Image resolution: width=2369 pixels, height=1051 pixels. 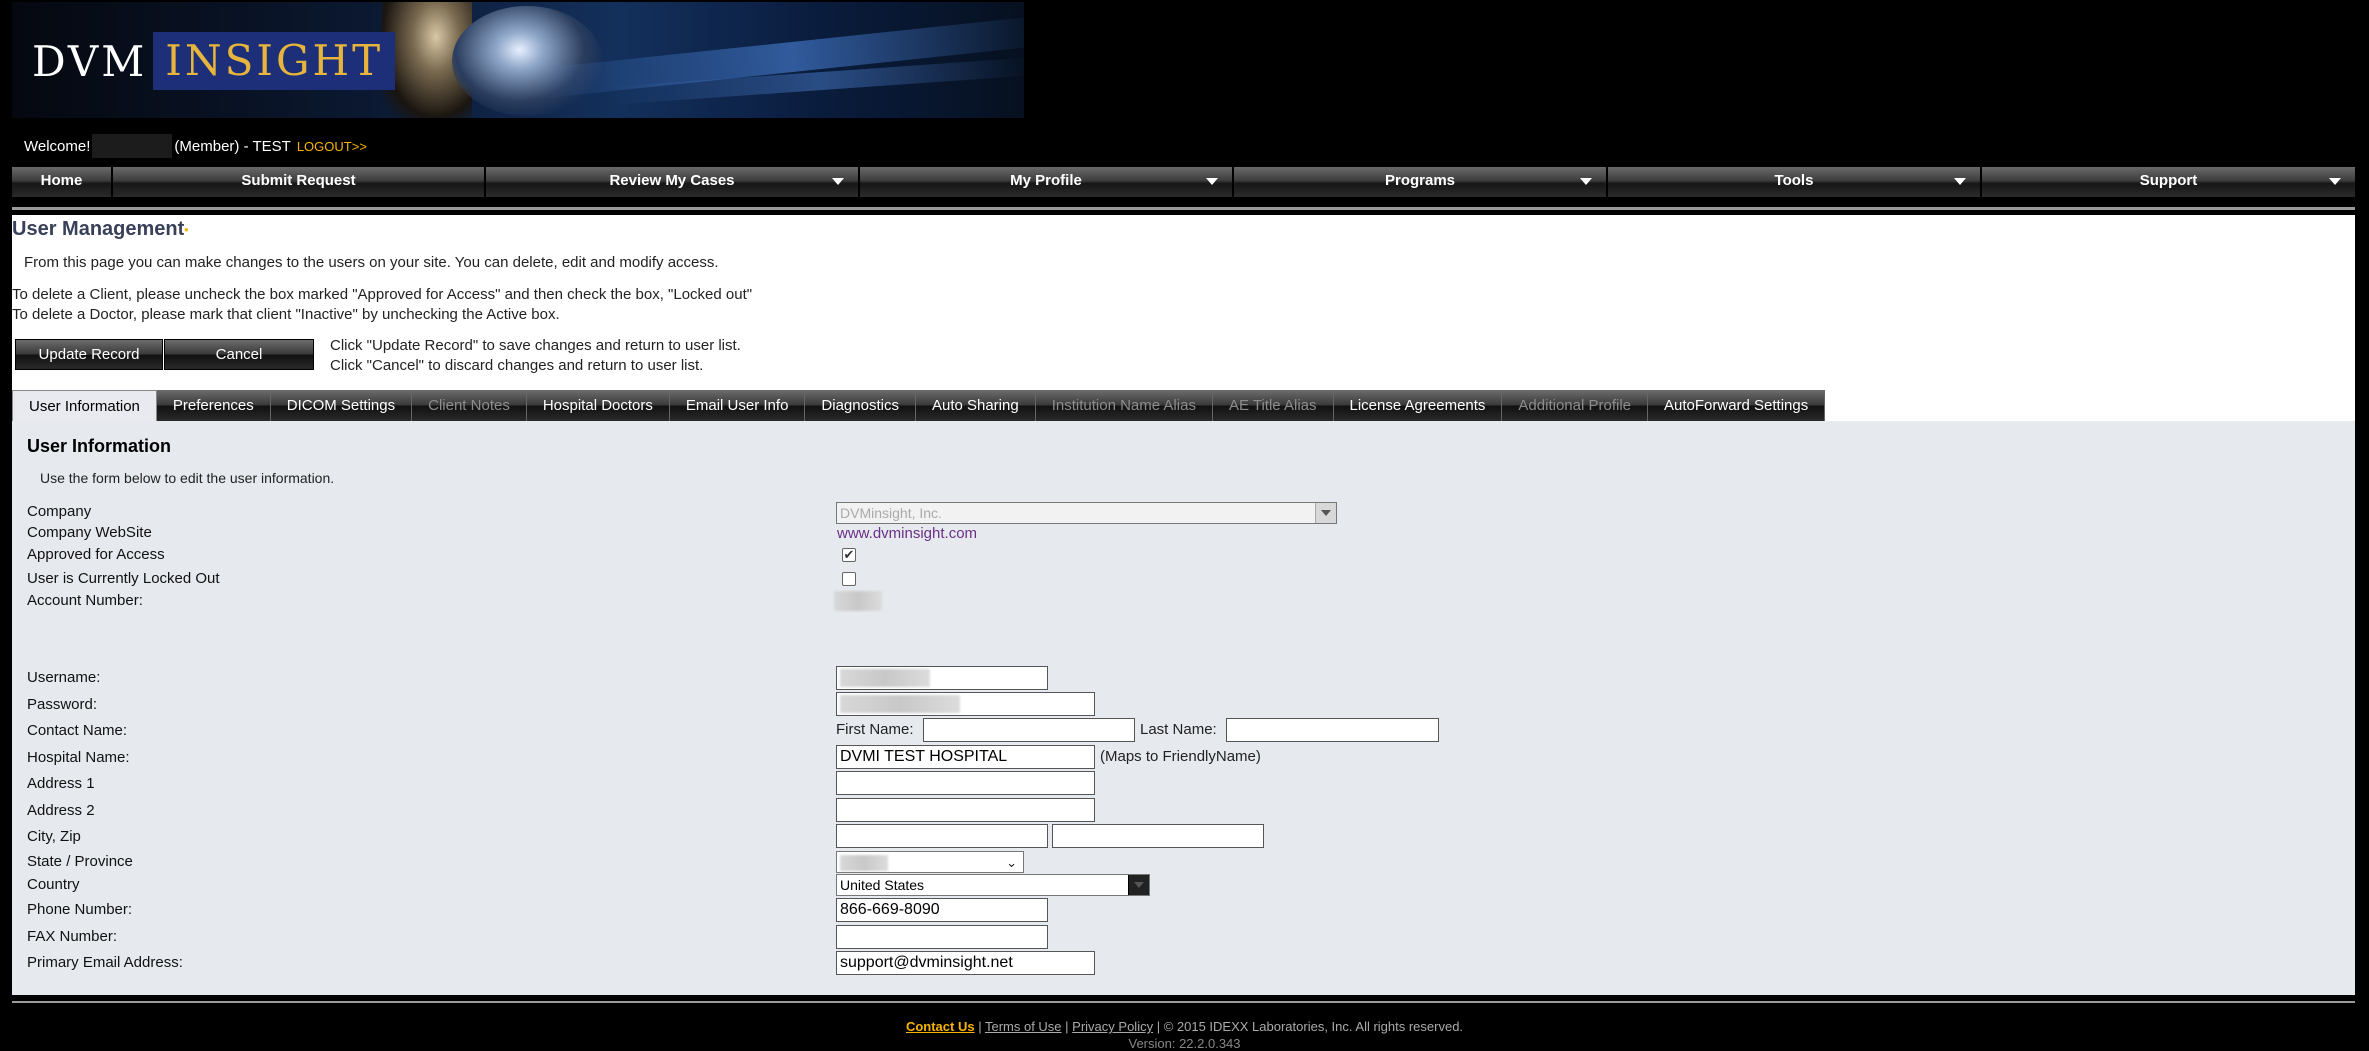 What do you see at coordinates (54, 836) in the screenshot?
I see `city-zip-label: City, Zip` at bounding box center [54, 836].